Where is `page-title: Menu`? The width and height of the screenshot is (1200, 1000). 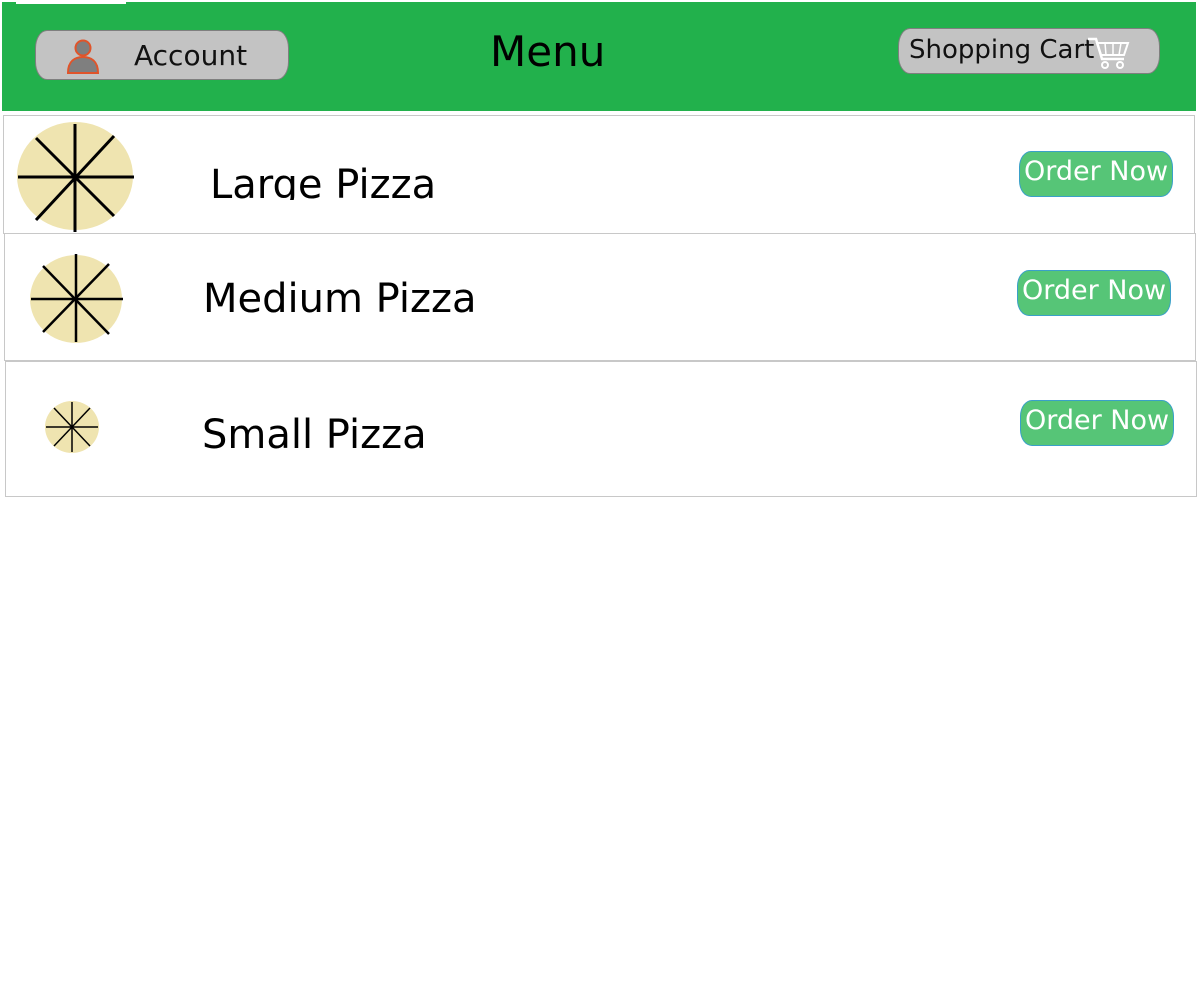 page-title: Menu is located at coordinates (548, 51).